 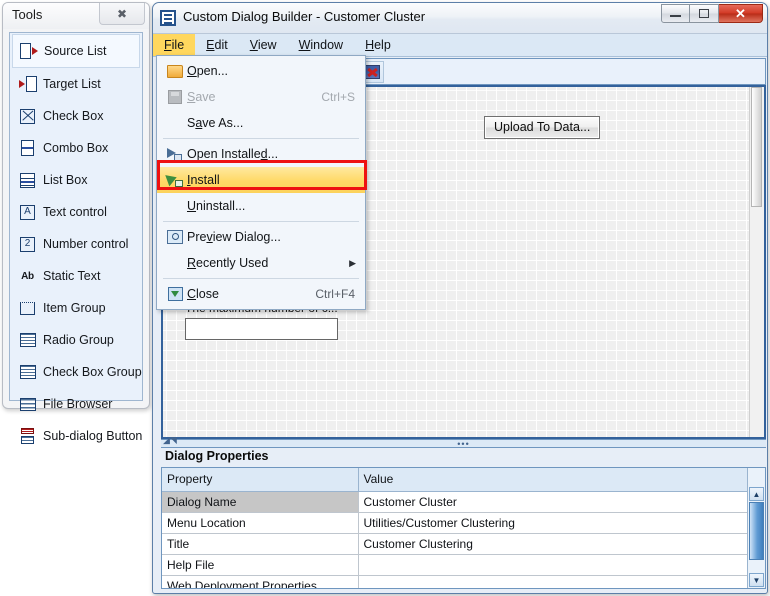 I want to click on chevron-up-icon: ▲, so click(x=756, y=494).